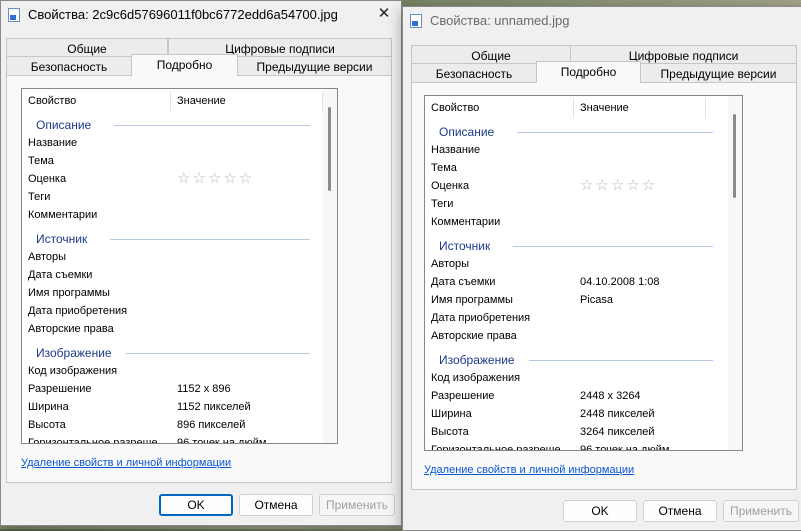  I want to click on value-width: 1152 пикселей, so click(214, 407).